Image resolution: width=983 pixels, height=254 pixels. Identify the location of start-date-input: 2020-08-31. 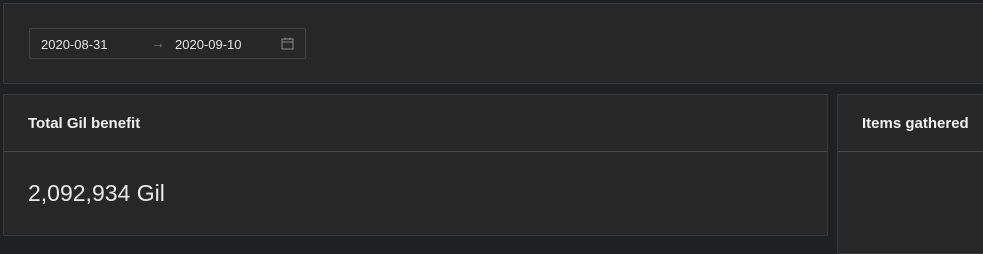
(74, 44).